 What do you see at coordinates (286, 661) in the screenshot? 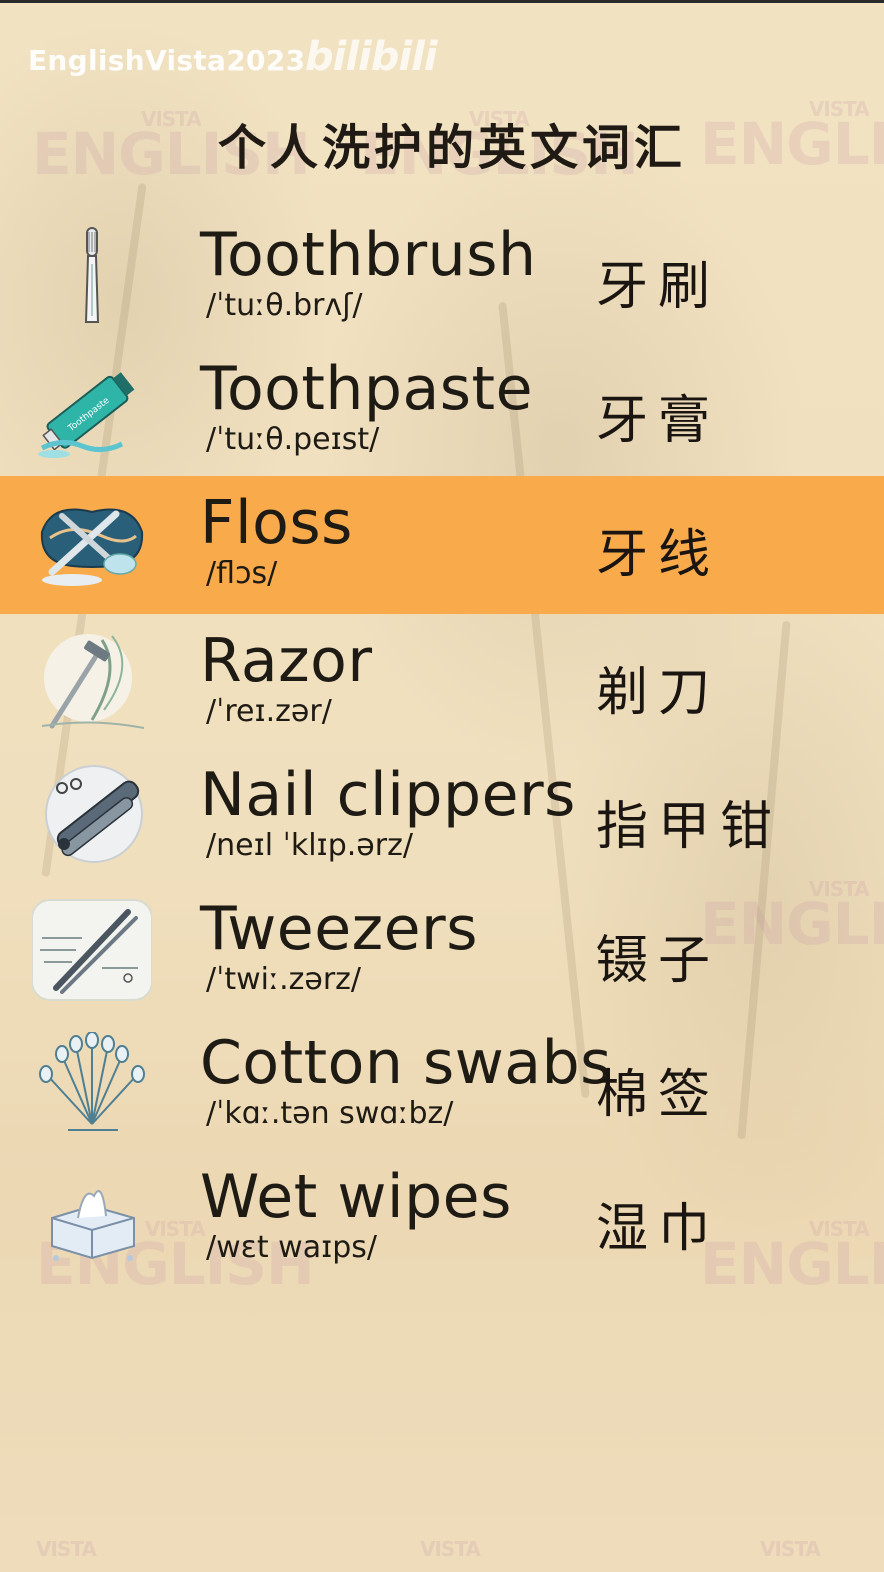
I see `word-english: Razor` at bounding box center [286, 661].